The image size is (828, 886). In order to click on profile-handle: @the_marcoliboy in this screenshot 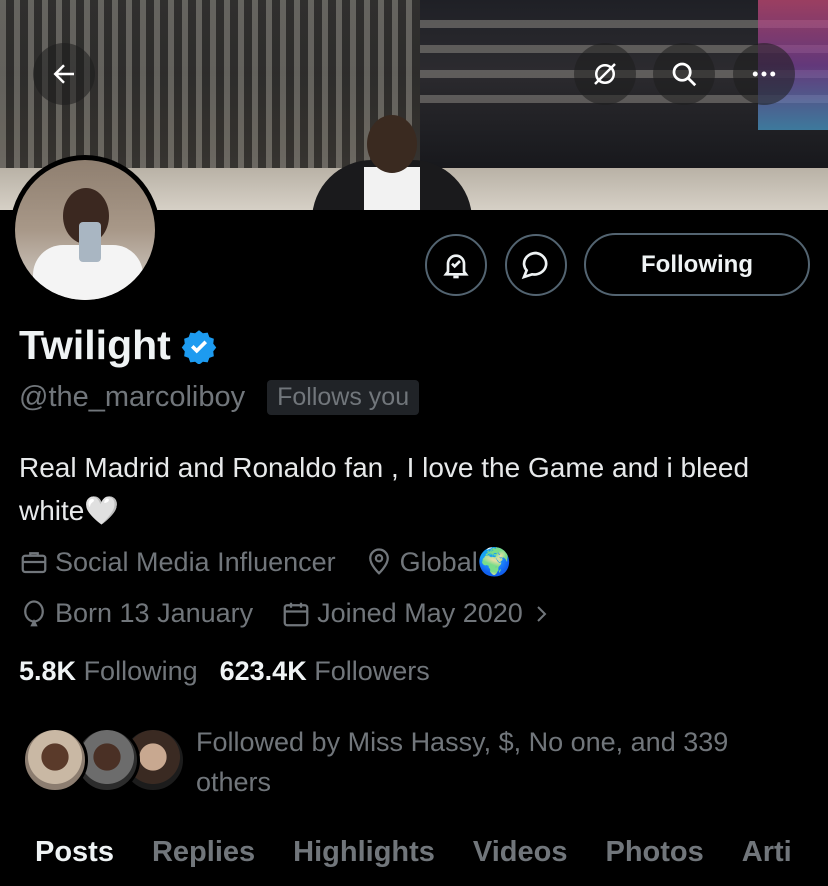, I will do `click(132, 397)`.